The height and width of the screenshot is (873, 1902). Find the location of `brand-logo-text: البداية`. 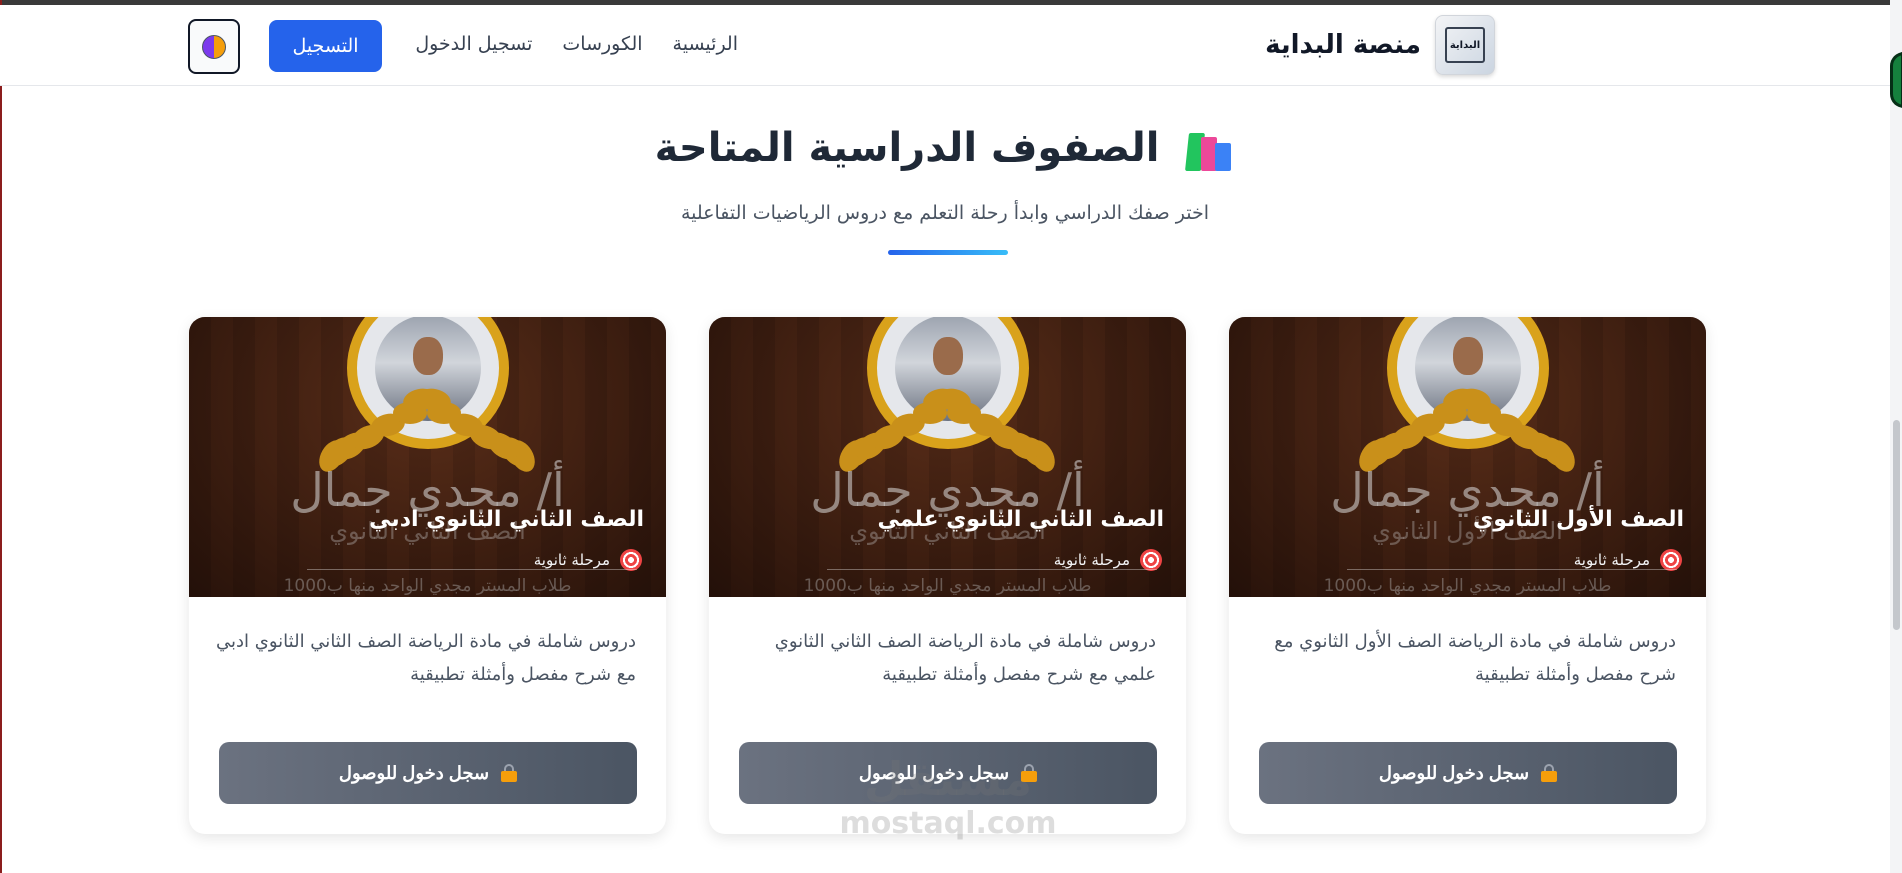

brand-logo-text: البداية is located at coordinates (1465, 45).